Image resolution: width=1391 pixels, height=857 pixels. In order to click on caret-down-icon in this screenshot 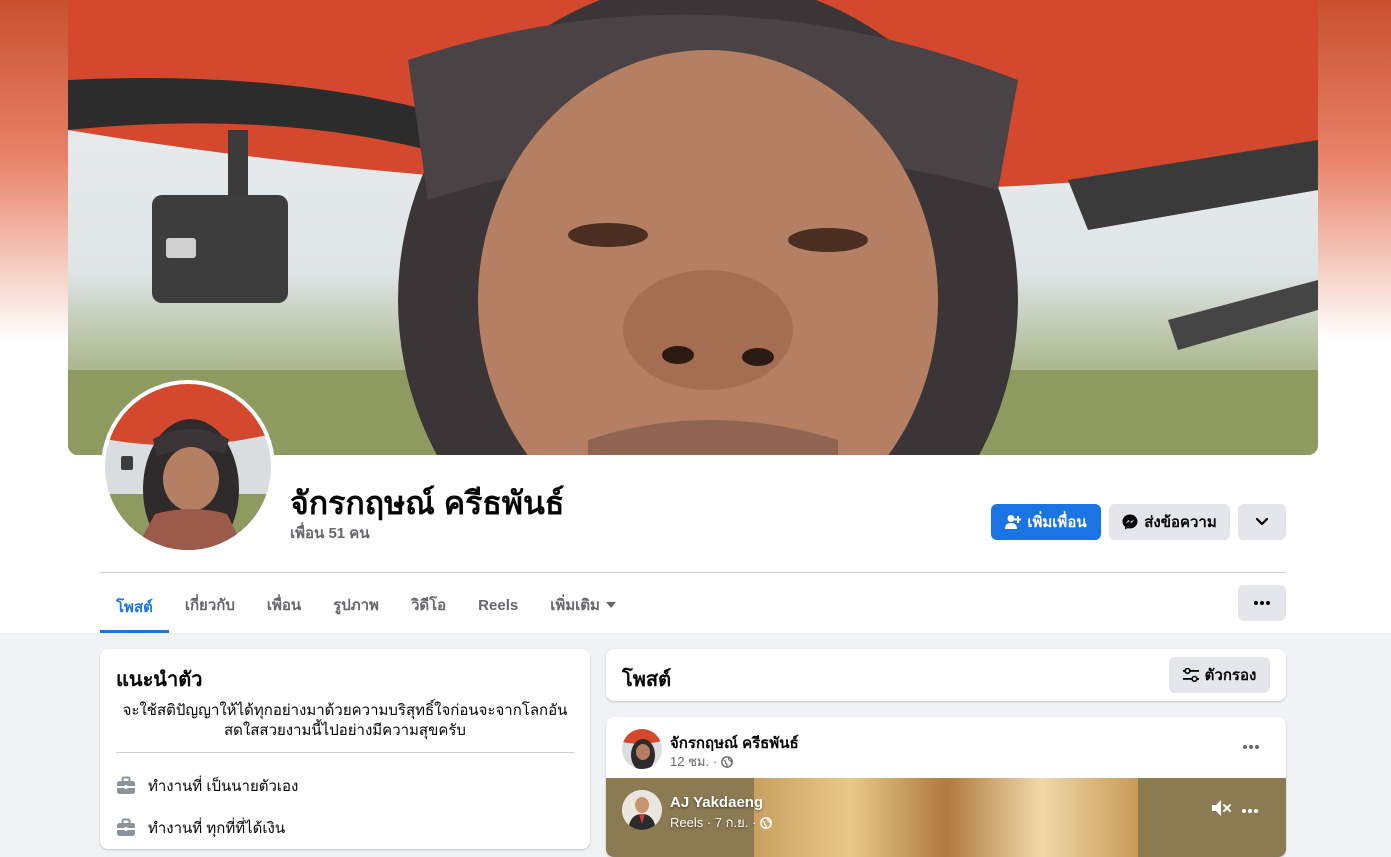, I will do `click(610, 605)`.